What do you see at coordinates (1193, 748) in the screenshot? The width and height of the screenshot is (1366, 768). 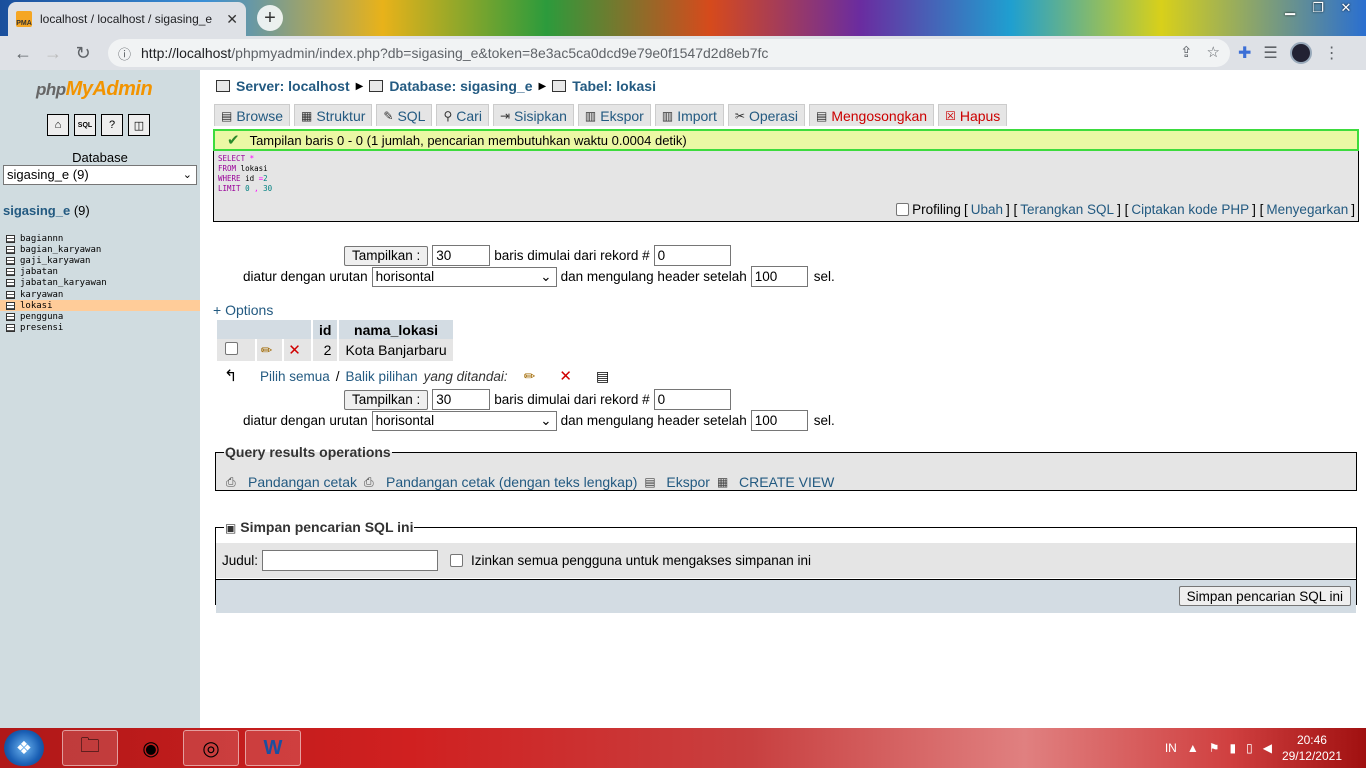 I see `show-hidden-icons-icon: ▲` at bounding box center [1193, 748].